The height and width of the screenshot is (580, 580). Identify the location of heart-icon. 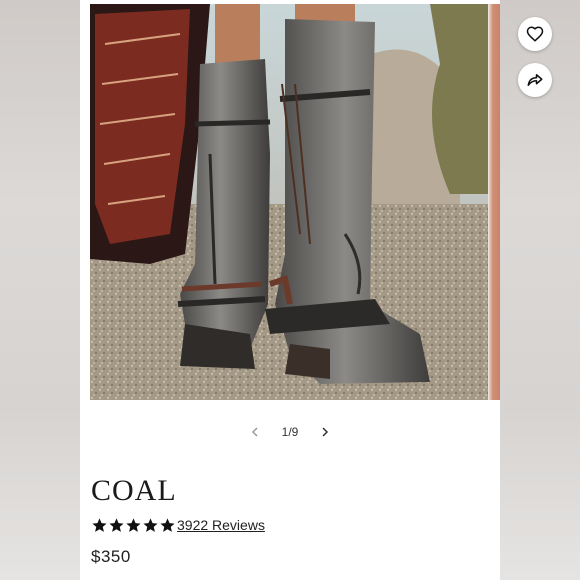
(535, 34).